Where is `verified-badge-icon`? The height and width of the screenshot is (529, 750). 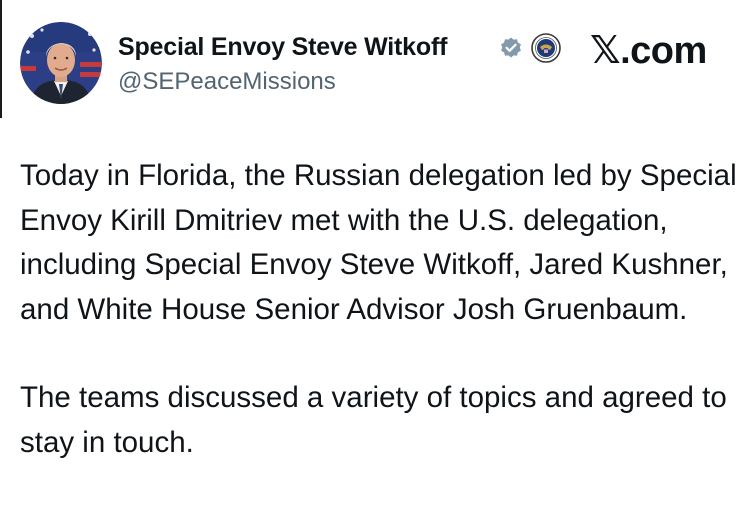
verified-badge-icon is located at coordinates (511, 47).